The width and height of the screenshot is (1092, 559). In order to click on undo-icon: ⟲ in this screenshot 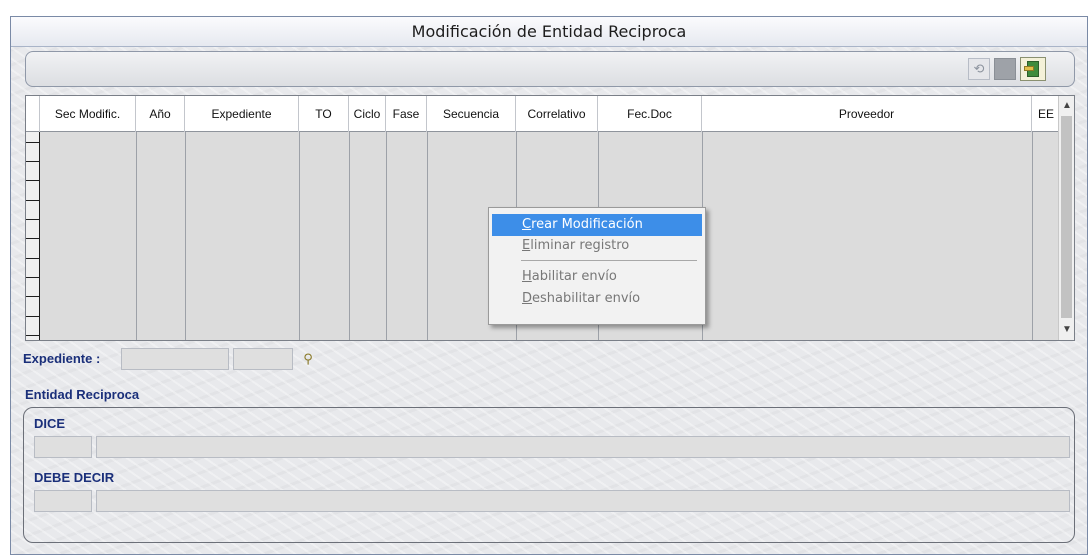, I will do `click(979, 68)`.